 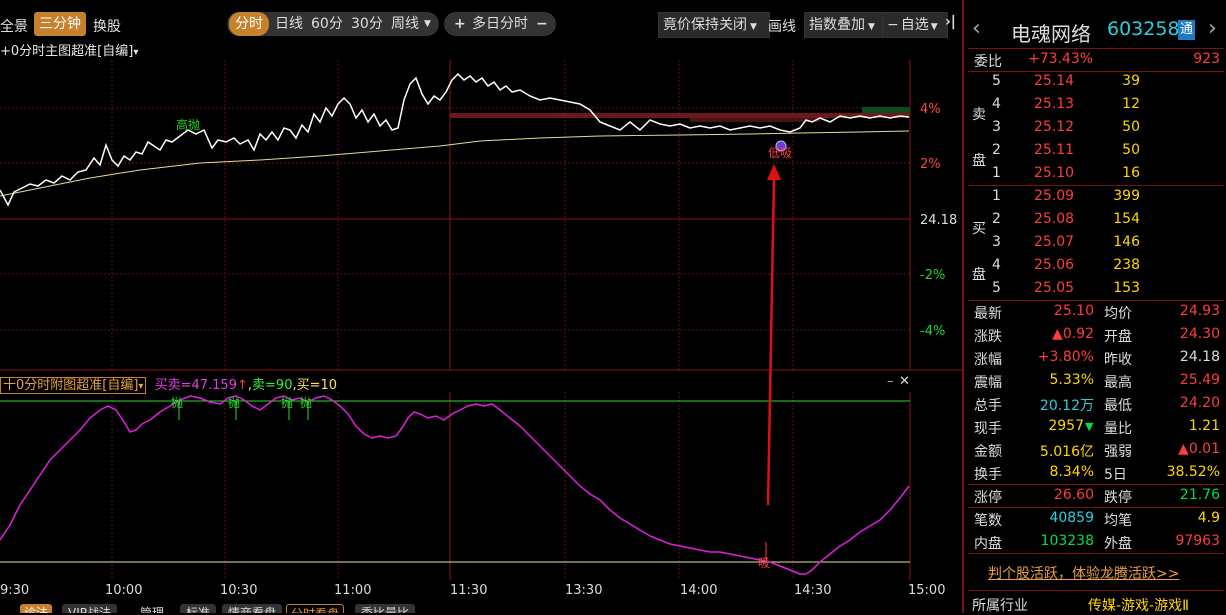 What do you see at coordinates (893, 25) in the screenshot?
I see `minus-icon: −` at bounding box center [893, 25].